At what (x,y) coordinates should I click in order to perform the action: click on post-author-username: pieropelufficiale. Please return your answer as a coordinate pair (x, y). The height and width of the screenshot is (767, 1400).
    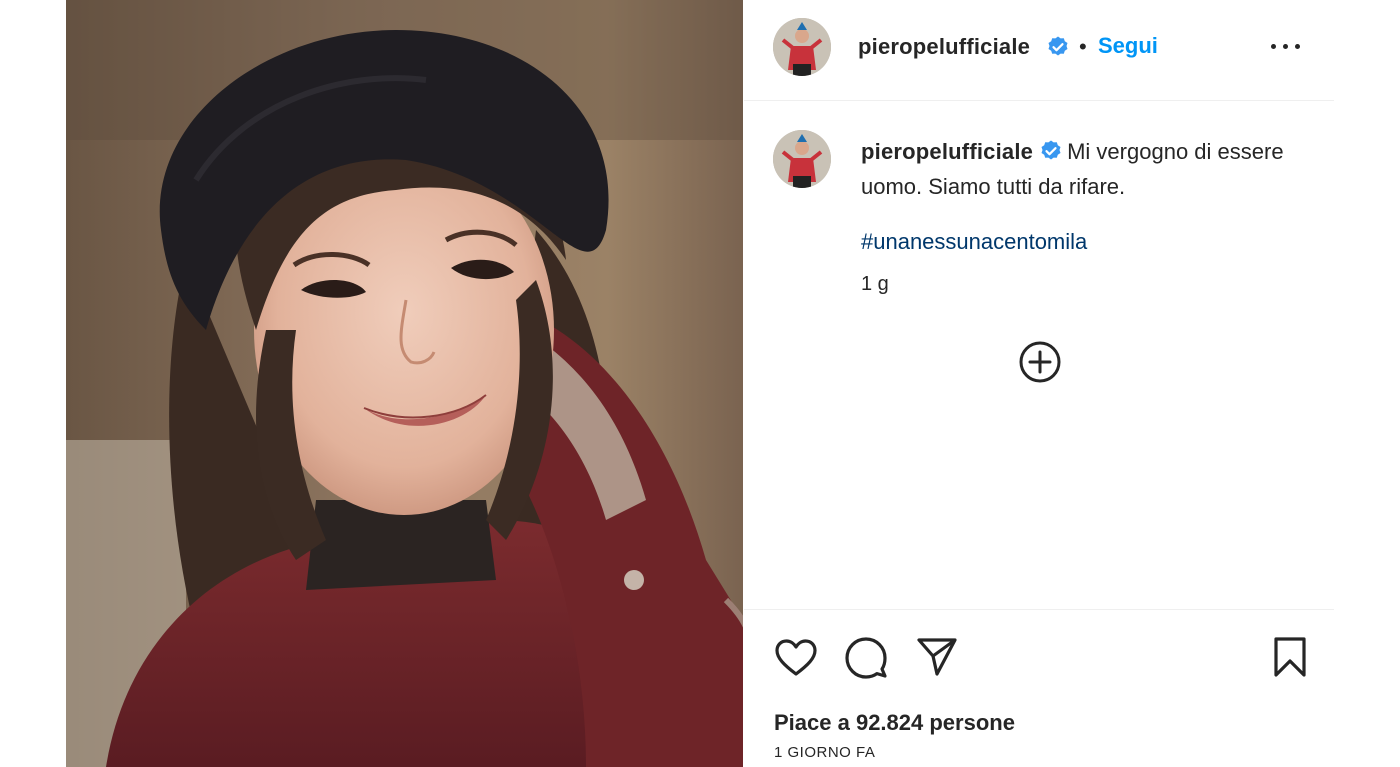
    Looking at the image, I should click on (944, 47).